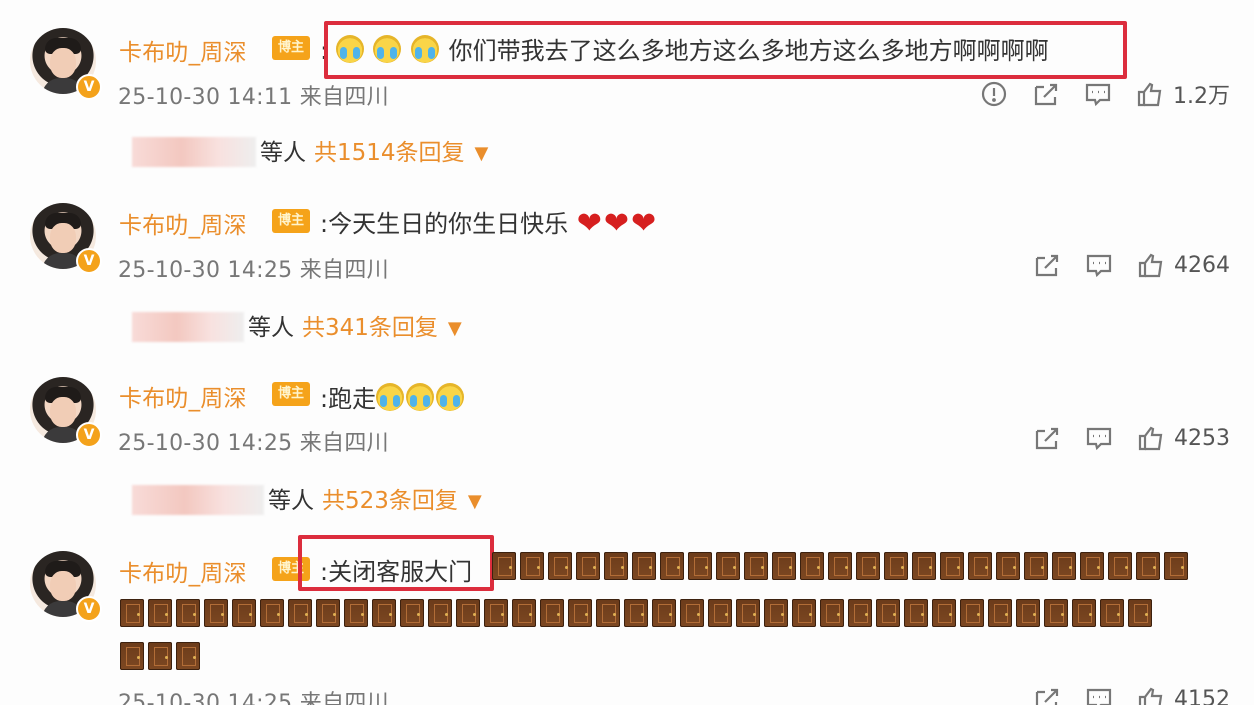 Image resolution: width=1254 pixels, height=705 pixels. Describe the element at coordinates (1202, 695) in the screenshot. I see `like-count: 4152` at that location.